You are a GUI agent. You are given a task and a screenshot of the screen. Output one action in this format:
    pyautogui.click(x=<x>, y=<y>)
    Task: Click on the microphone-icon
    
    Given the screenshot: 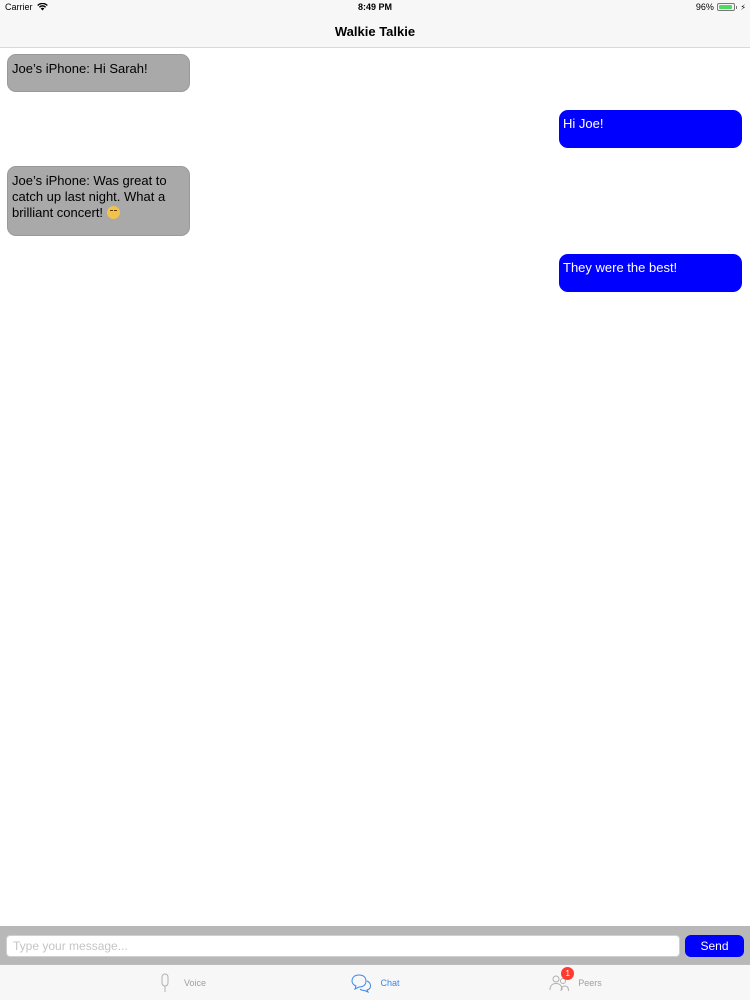 What is the action you would take?
    pyautogui.click(x=165, y=983)
    